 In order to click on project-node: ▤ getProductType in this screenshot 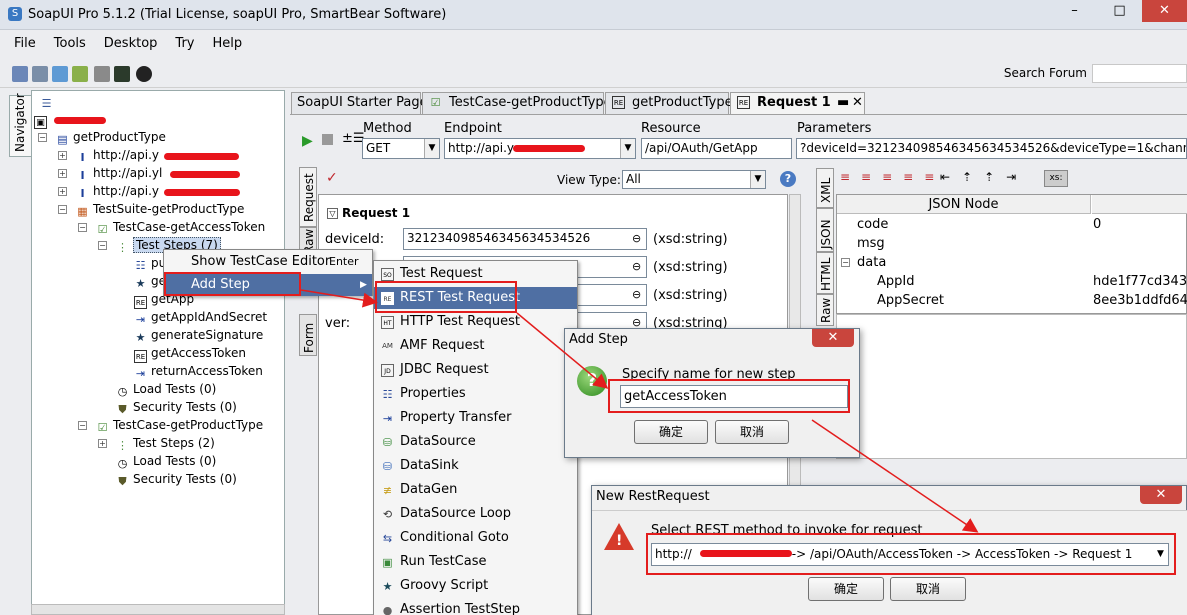, I will do `click(111, 137)`.